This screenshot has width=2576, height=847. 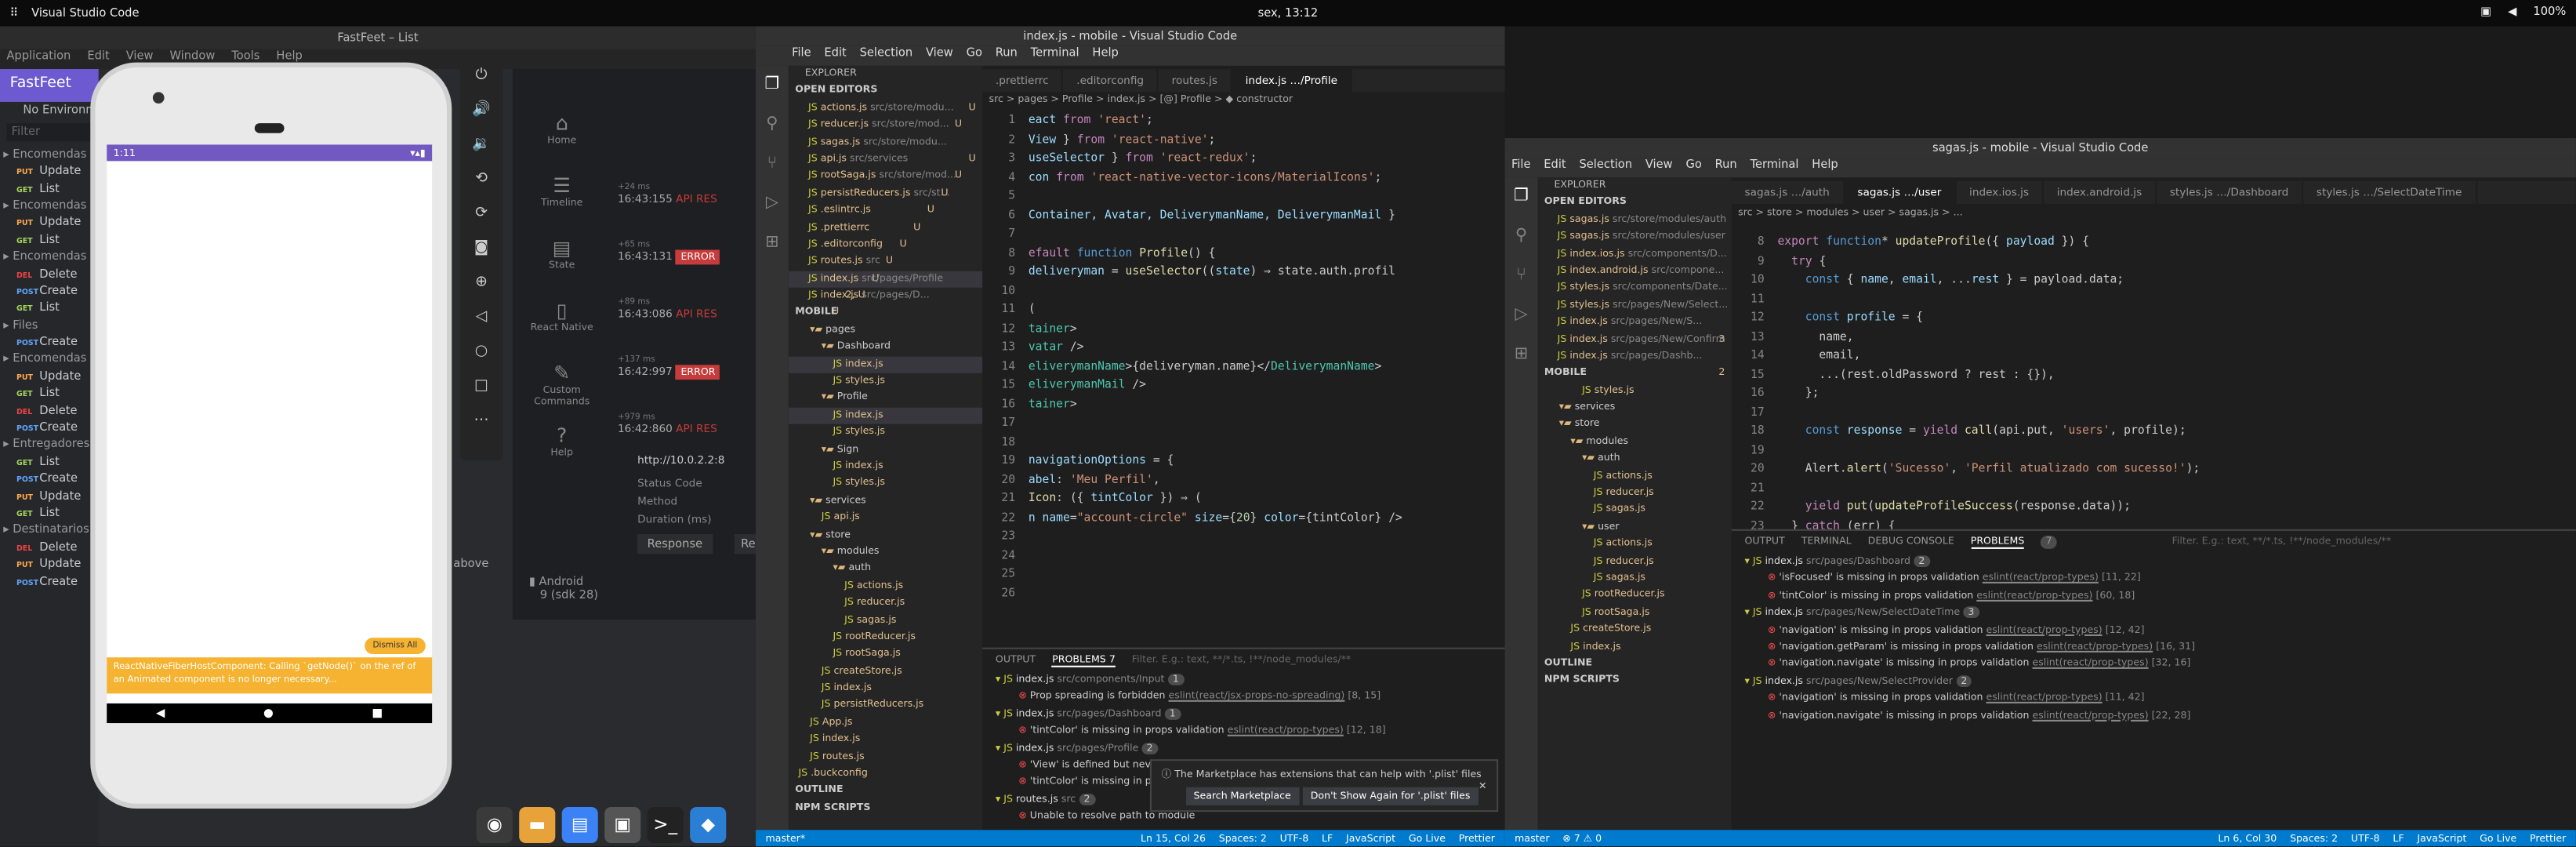 What do you see at coordinates (1105, 56) in the screenshot?
I see `menu-item: Help` at bounding box center [1105, 56].